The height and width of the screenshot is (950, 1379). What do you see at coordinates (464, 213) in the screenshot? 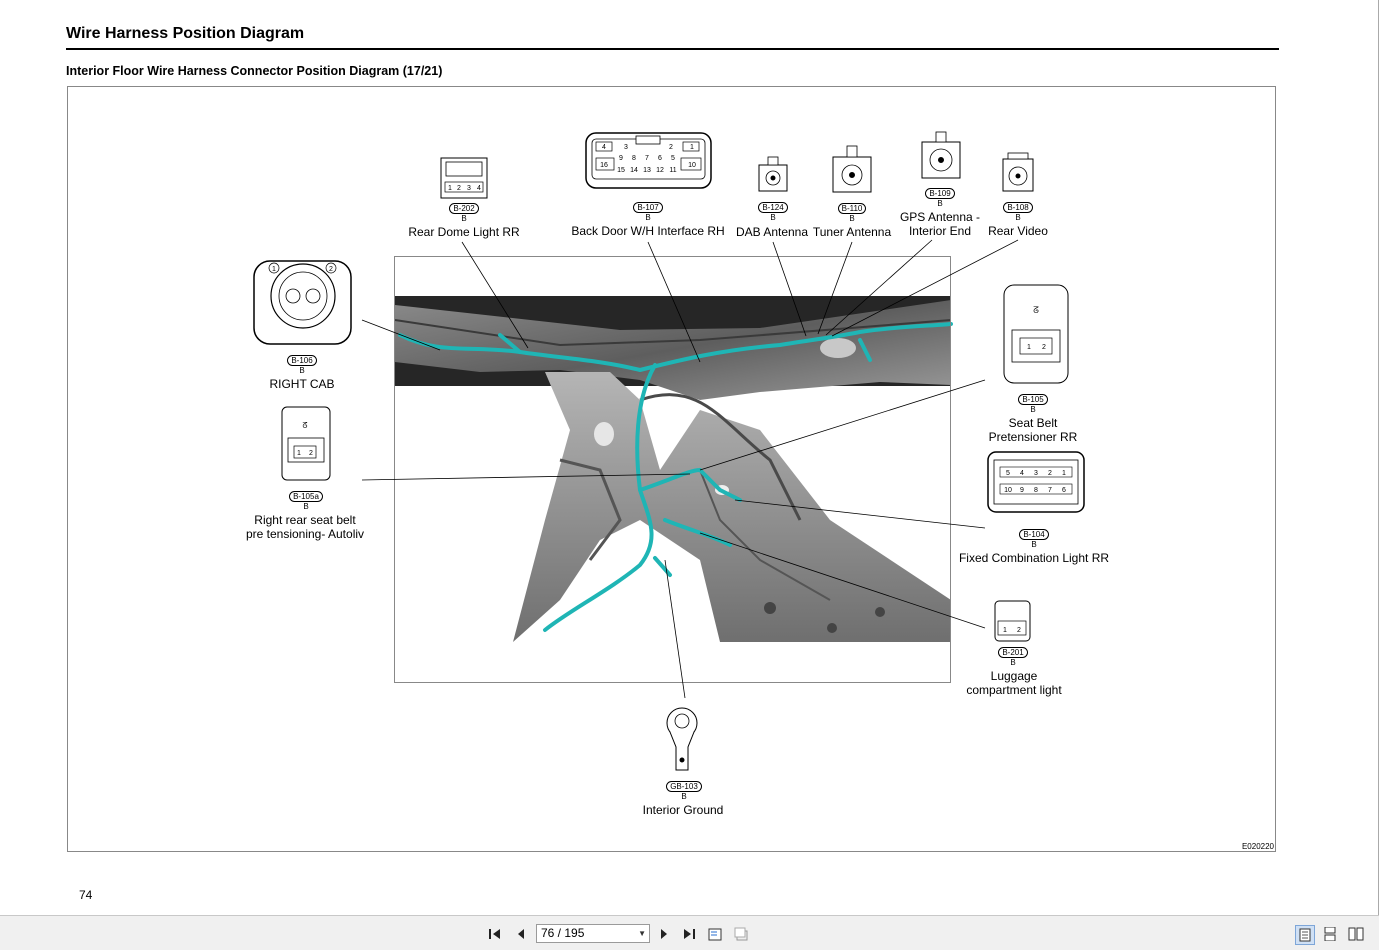
I see `connector-code-b202: B-202 B` at bounding box center [464, 213].